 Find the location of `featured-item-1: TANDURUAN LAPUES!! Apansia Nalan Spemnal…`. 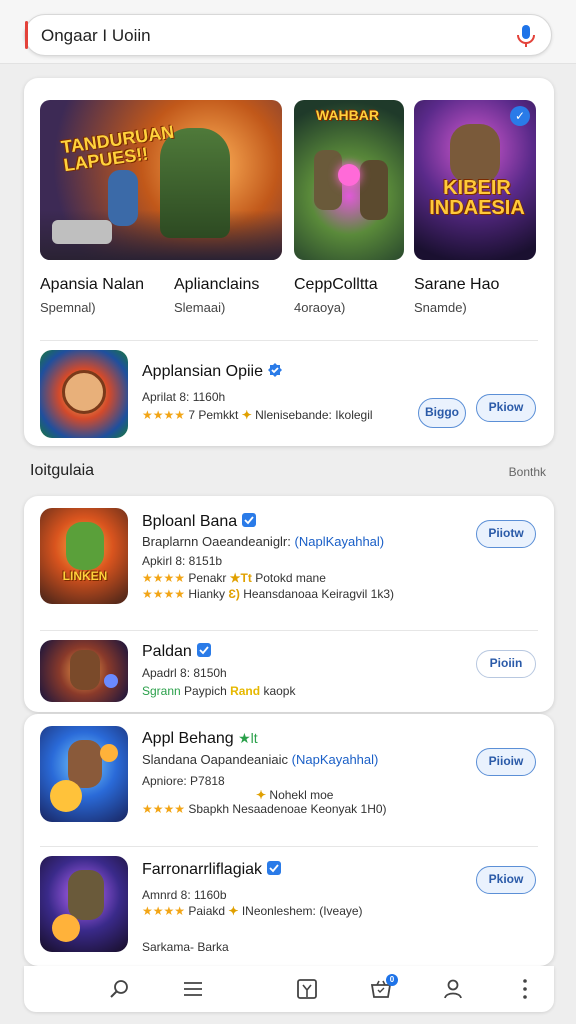

featured-item-1: TANDURUAN LAPUES!! Apansia Nalan Spemnal… is located at coordinates (161, 207).